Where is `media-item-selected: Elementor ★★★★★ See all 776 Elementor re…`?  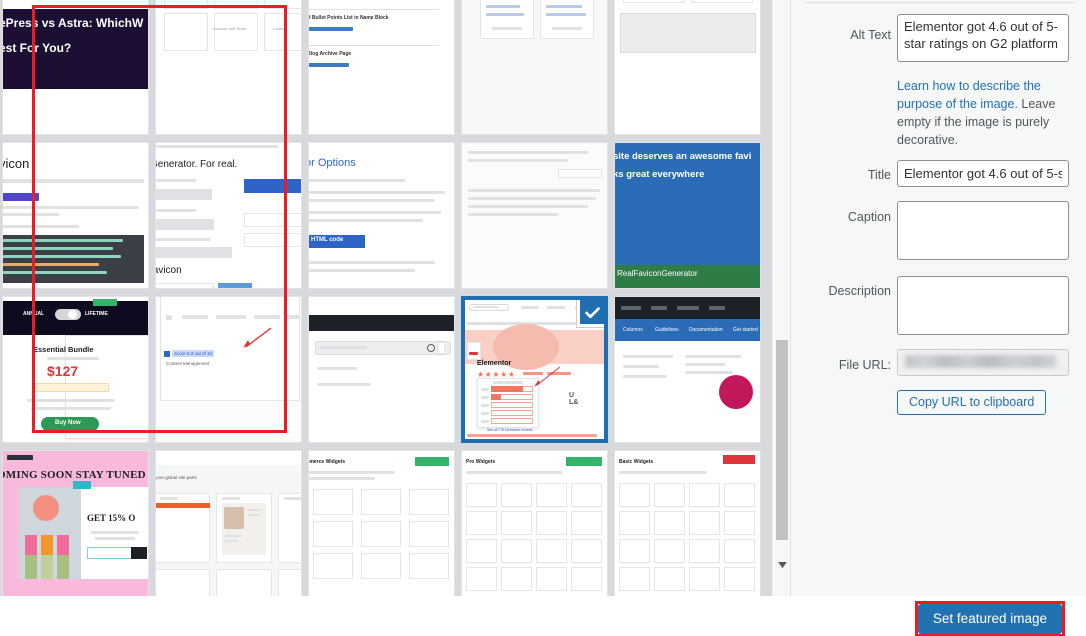
media-item-selected: Elementor ★★★★★ See all 776 Elementor re… is located at coordinates (534, 369).